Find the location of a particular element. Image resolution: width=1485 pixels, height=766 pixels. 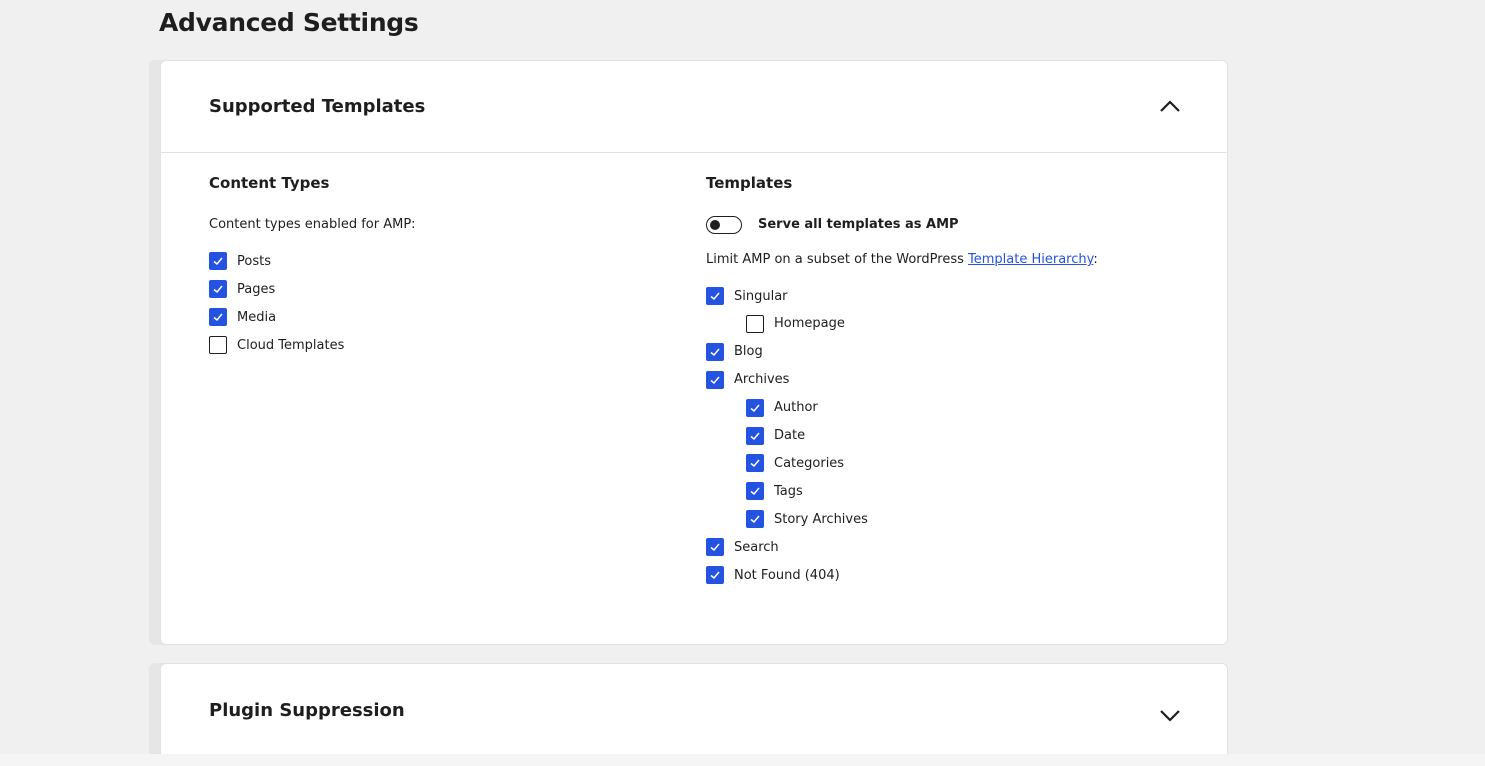

checkbox-label: Date is located at coordinates (790, 435).